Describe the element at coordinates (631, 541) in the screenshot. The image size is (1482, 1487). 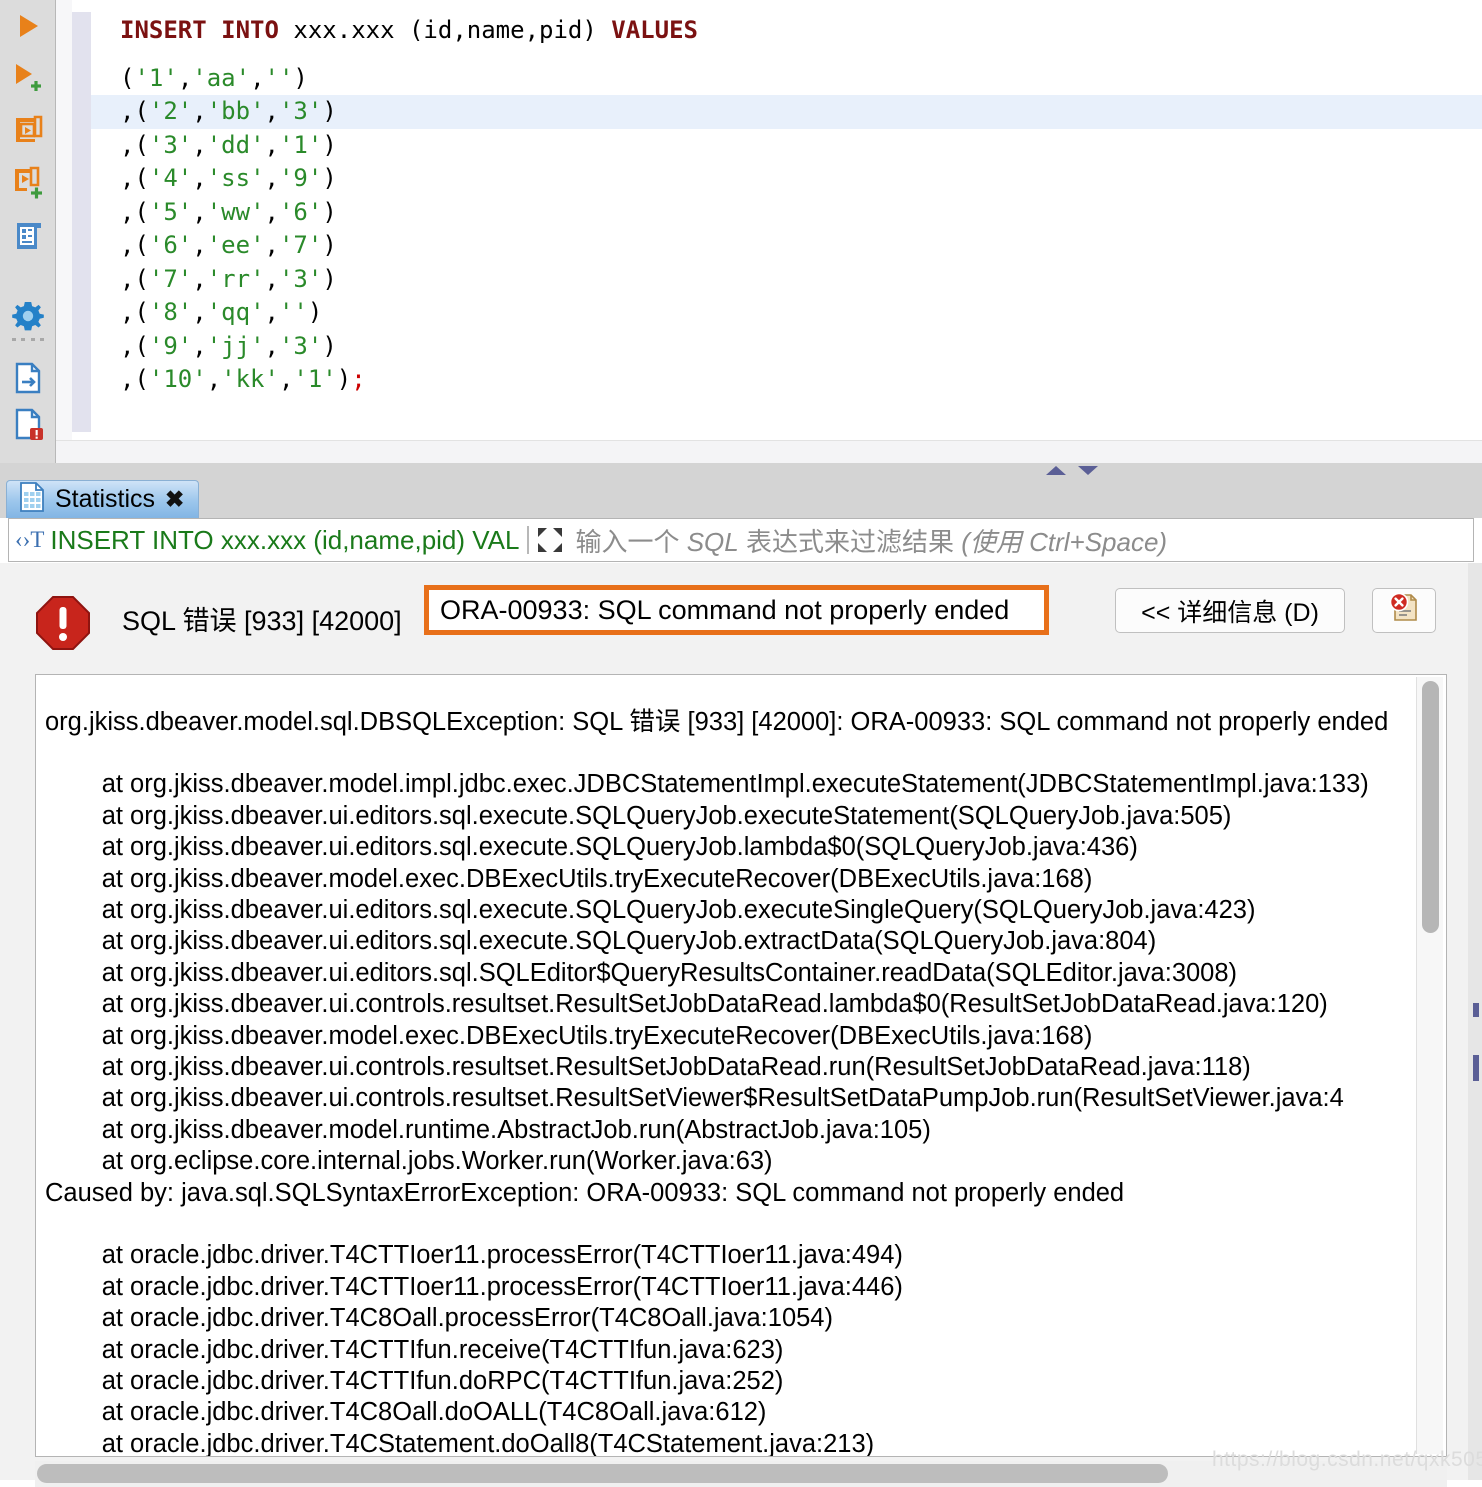
I see `placeholder-run: 输入一个` at that location.